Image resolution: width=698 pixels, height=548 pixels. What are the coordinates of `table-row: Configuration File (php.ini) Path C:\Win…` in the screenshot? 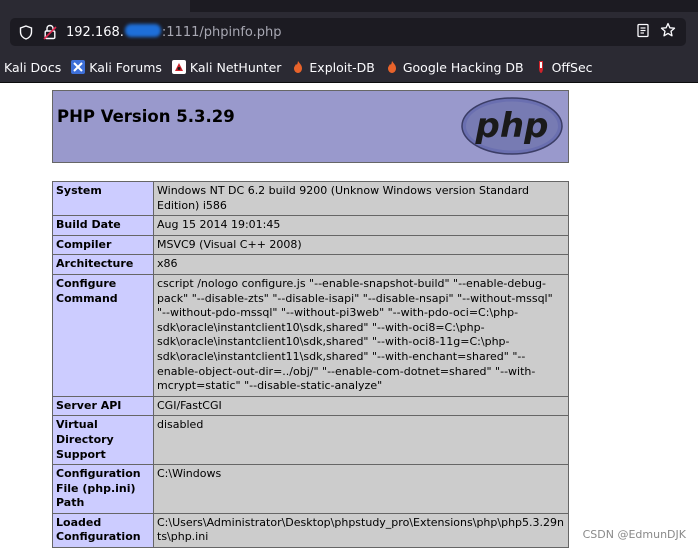 It's located at (310, 489).